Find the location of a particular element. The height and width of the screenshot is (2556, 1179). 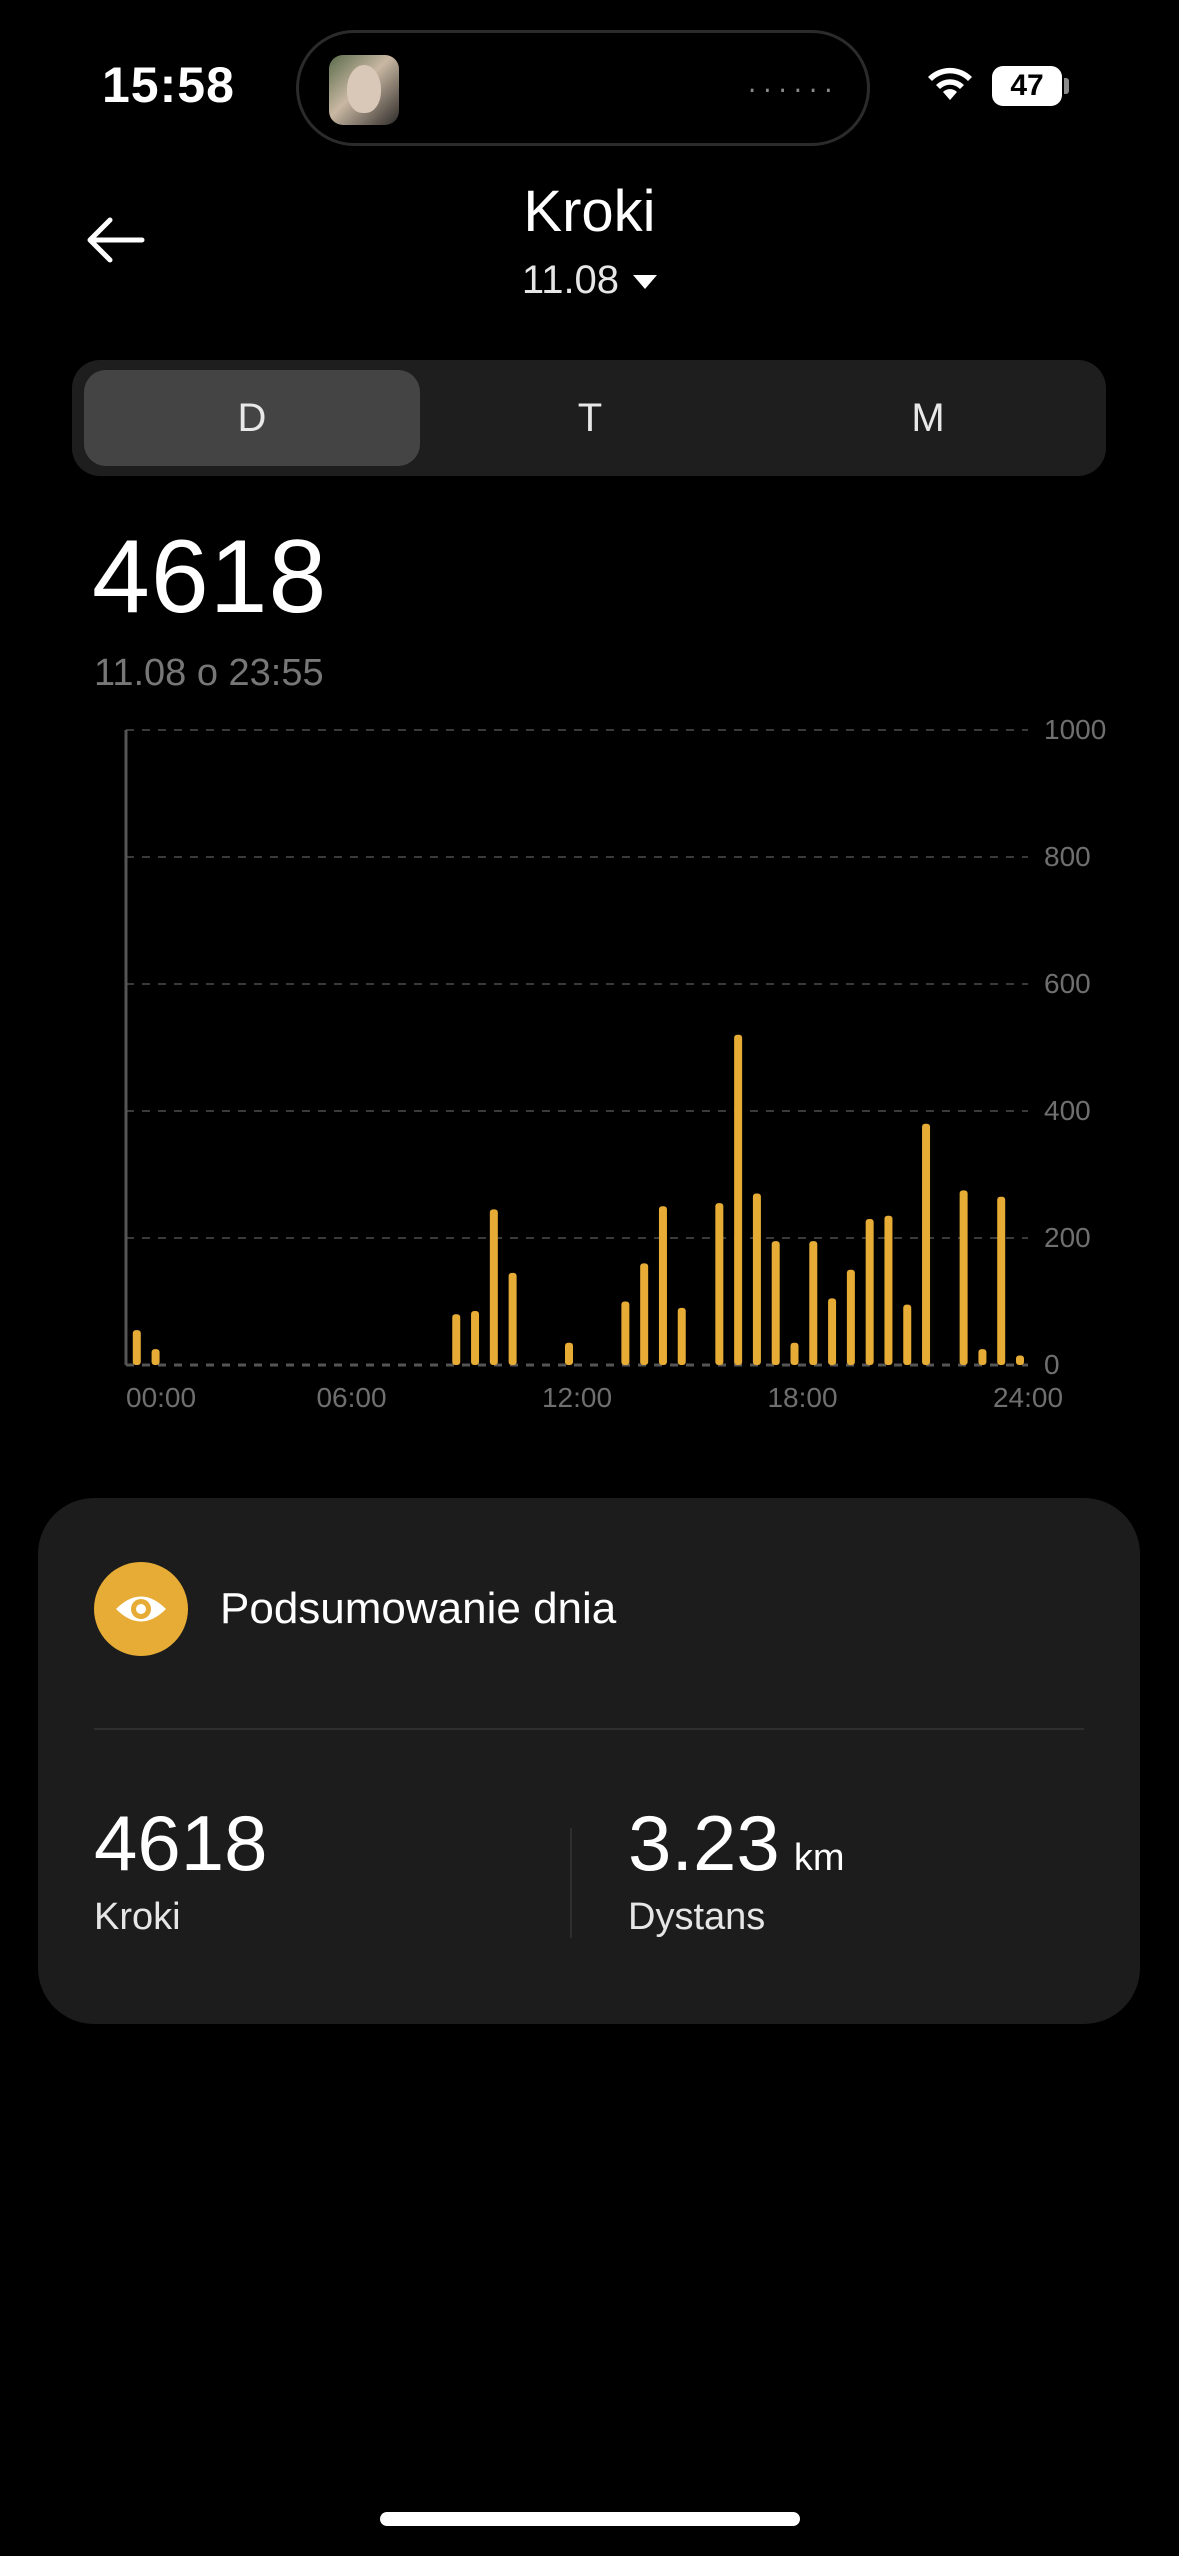

battery-tip is located at coordinates (1066, 86).